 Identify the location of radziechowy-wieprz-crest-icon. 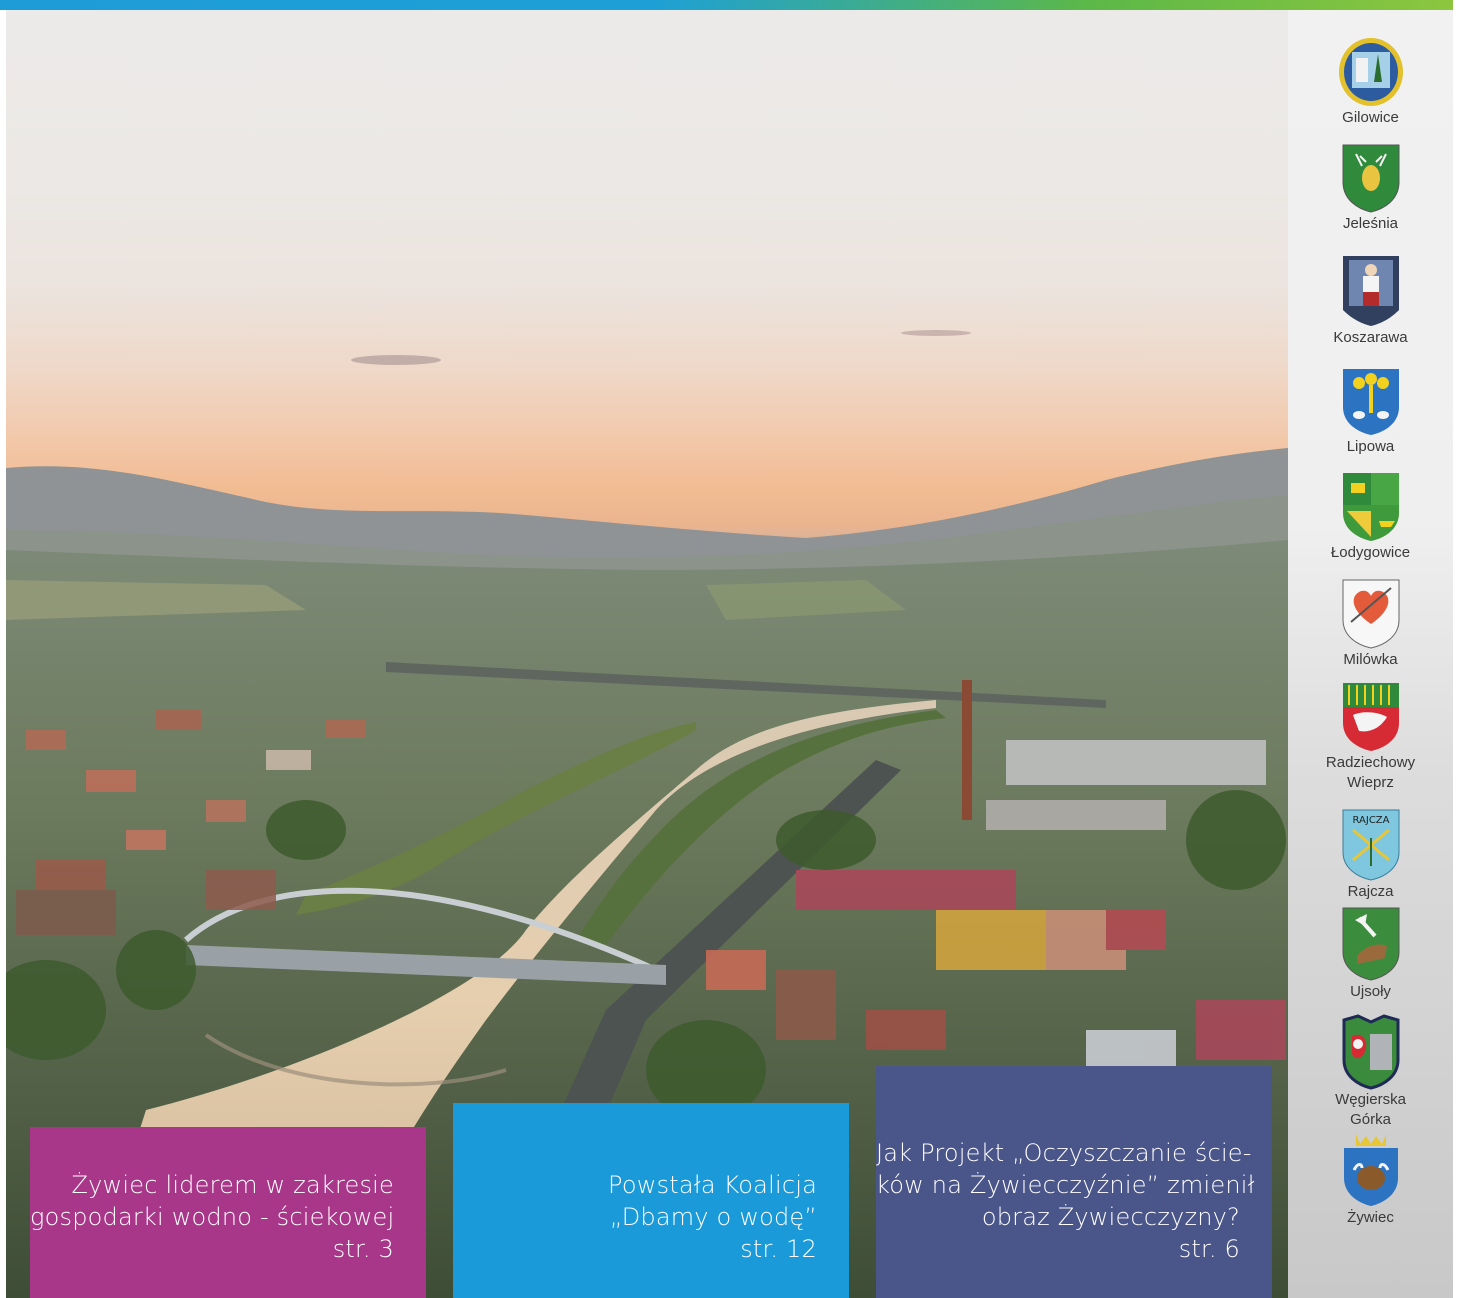
(1370, 717).